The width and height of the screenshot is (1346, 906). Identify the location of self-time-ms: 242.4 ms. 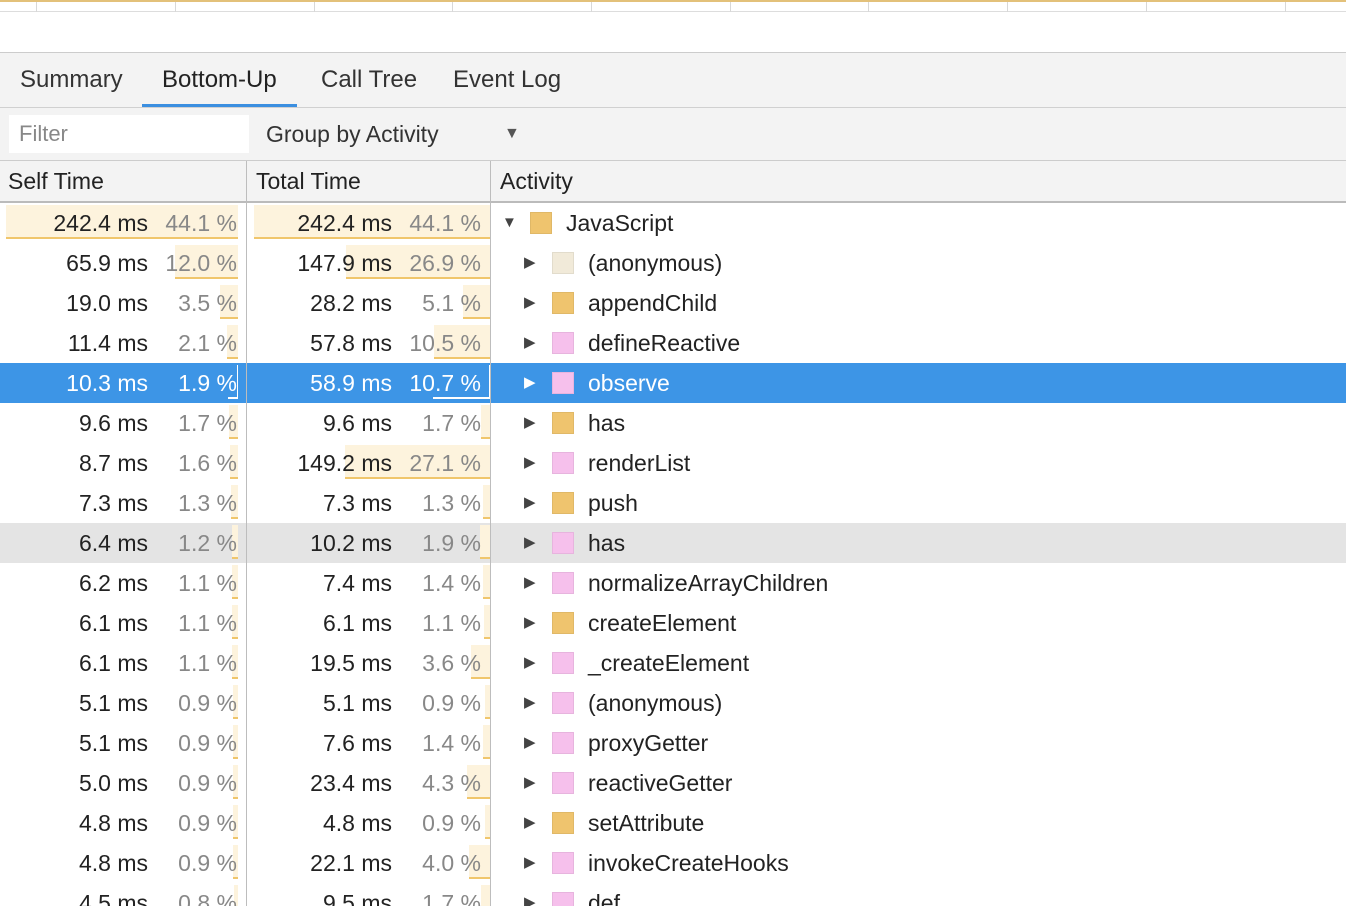
(100, 223).